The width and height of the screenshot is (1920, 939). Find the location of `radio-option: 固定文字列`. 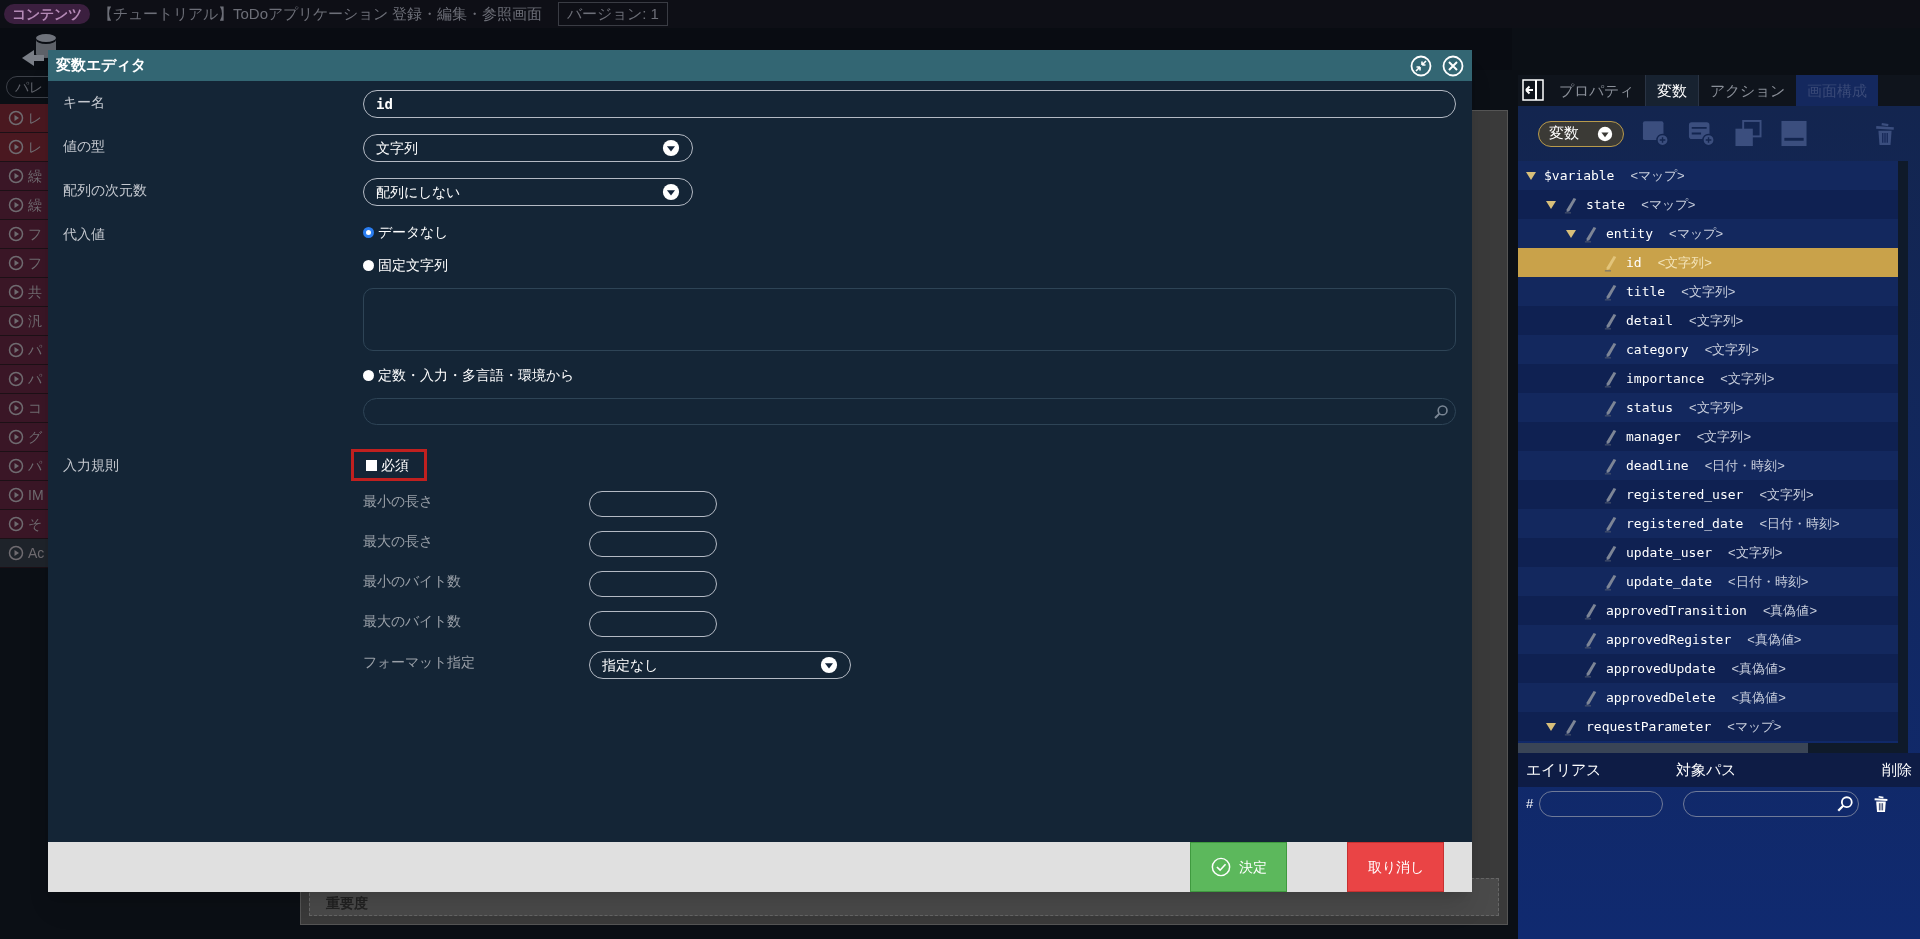

radio-option: 固定文字列 is located at coordinates (909, 265).